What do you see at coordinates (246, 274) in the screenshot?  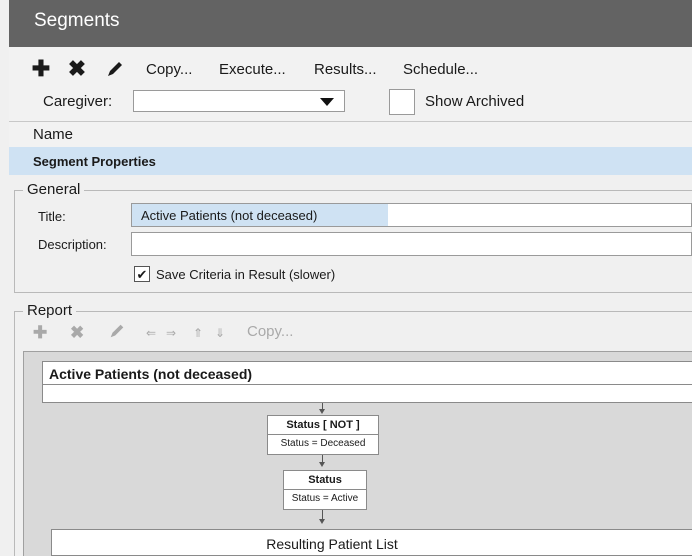 I see `save-criteria-label: Save Criteria in Result (slower)` at bounding box center [246, 274].